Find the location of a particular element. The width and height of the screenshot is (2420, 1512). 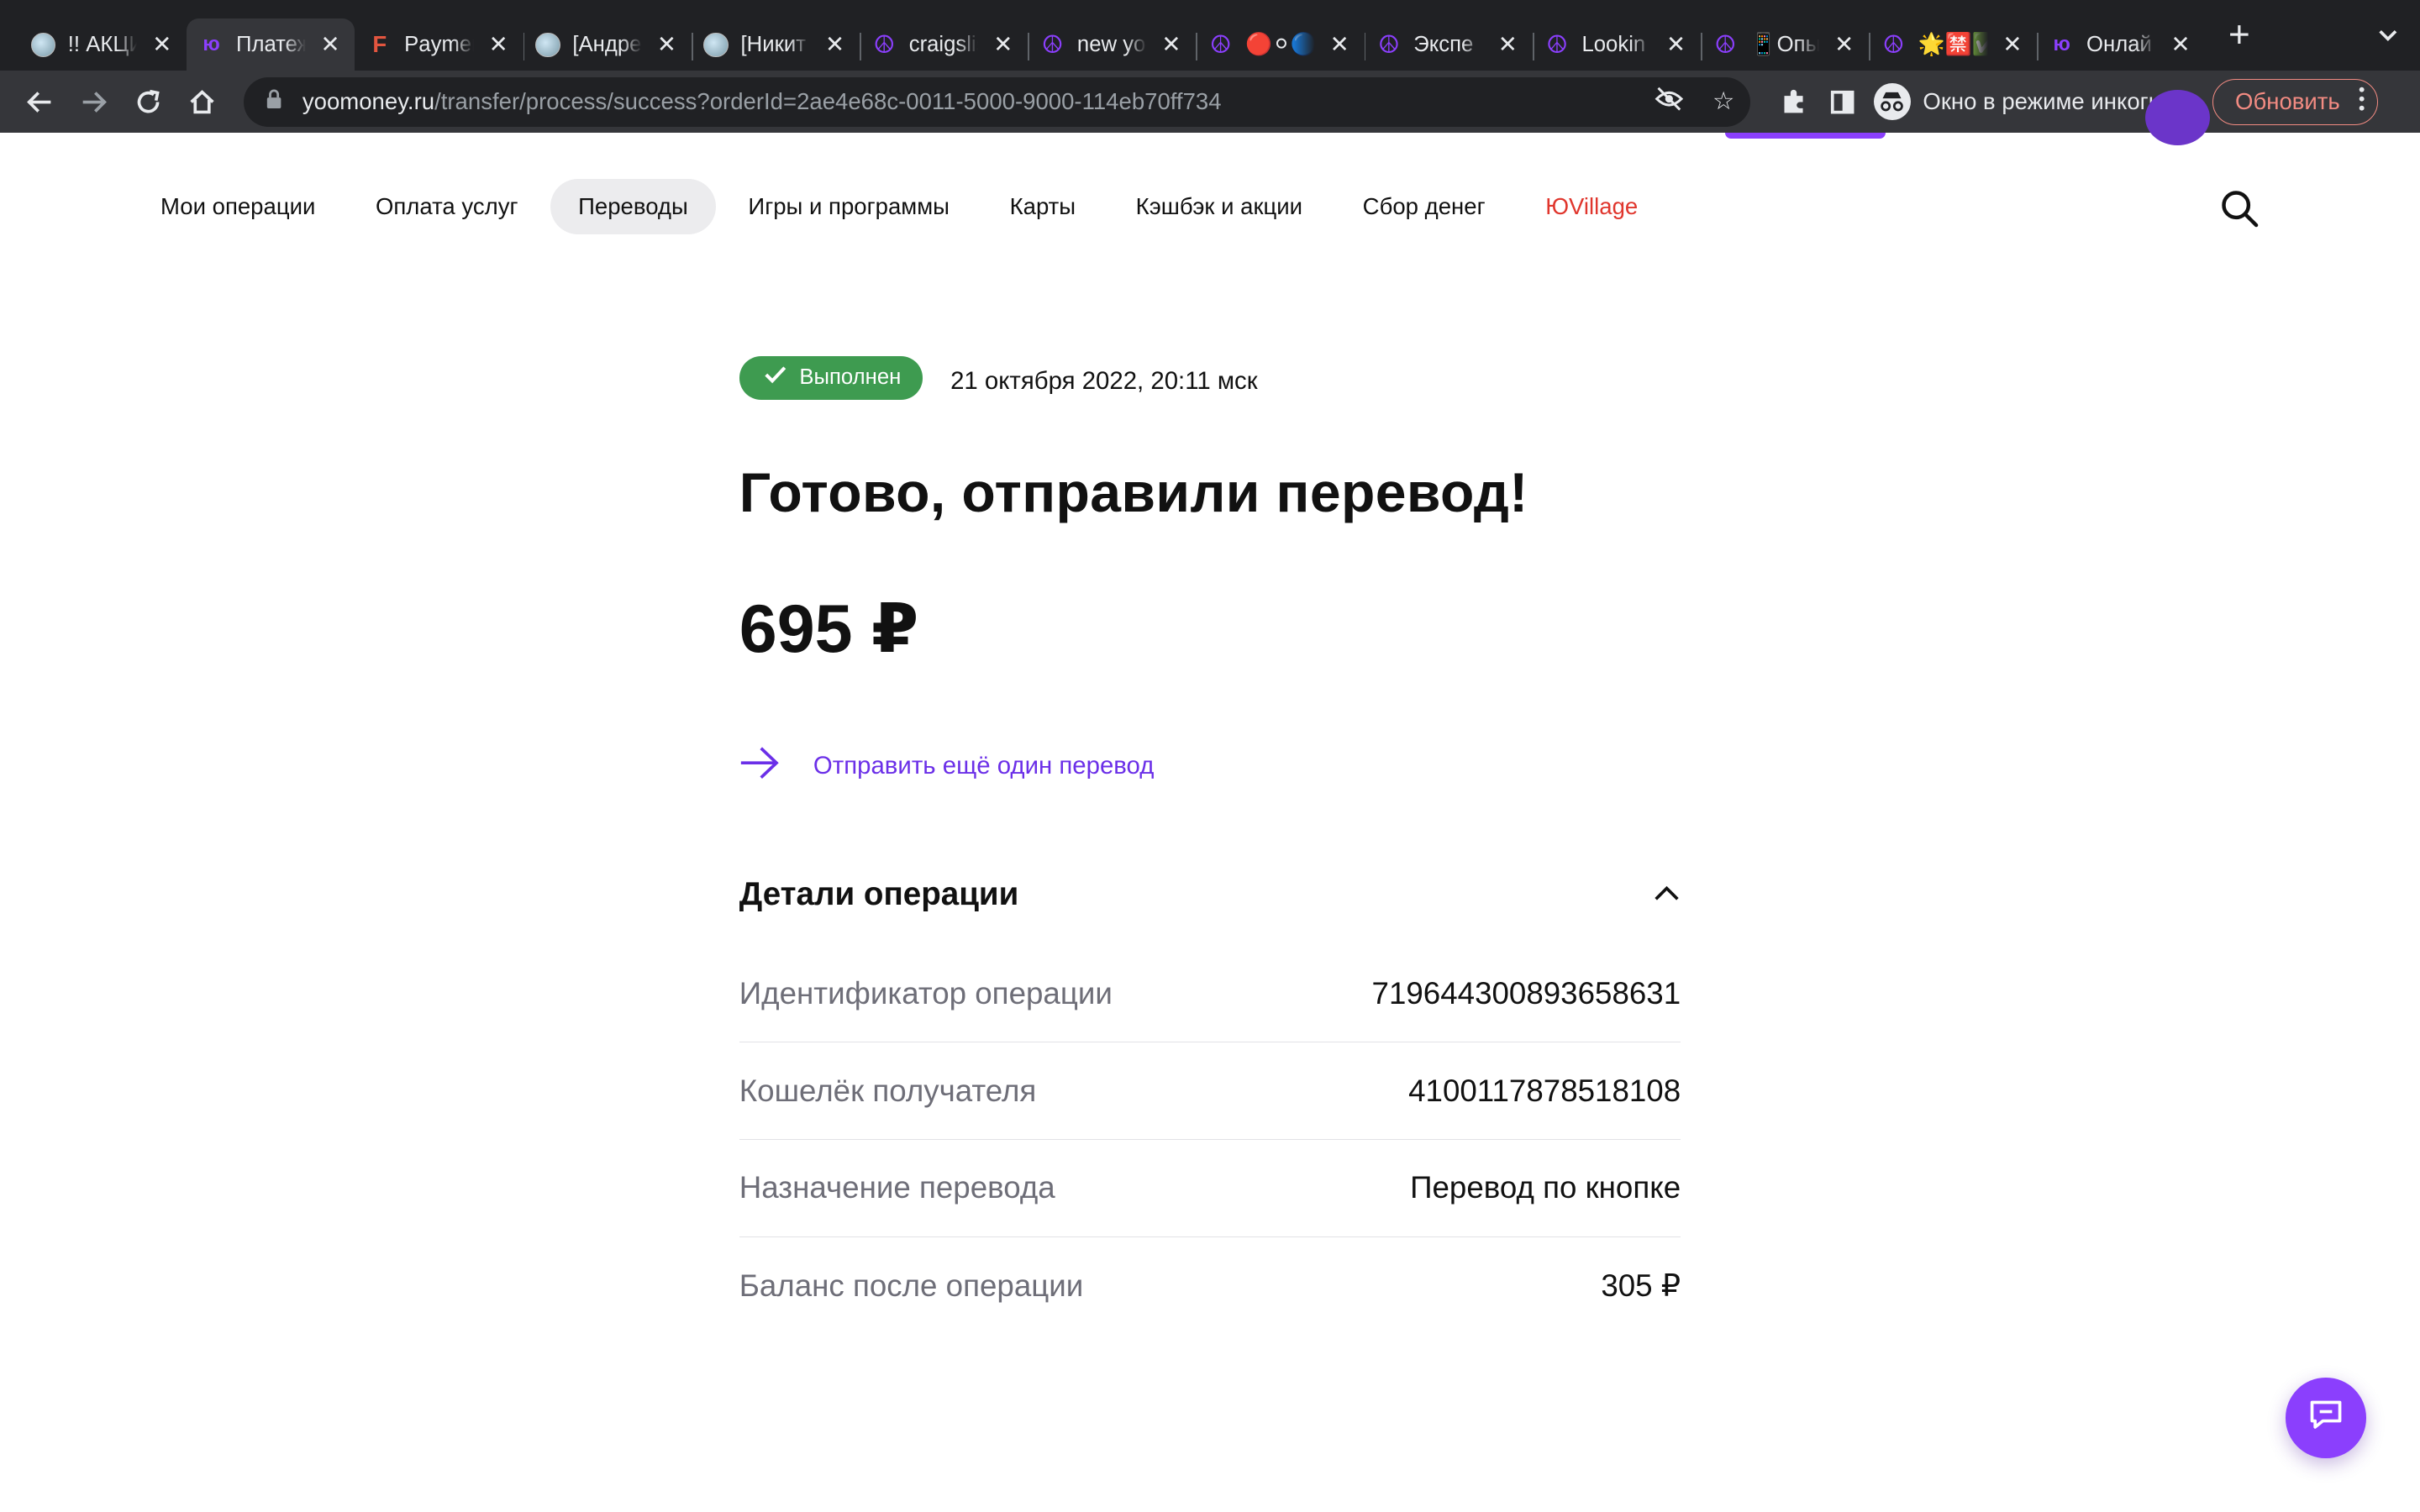

url-host: yoomoney.ru is located at coordinates (368, 101).